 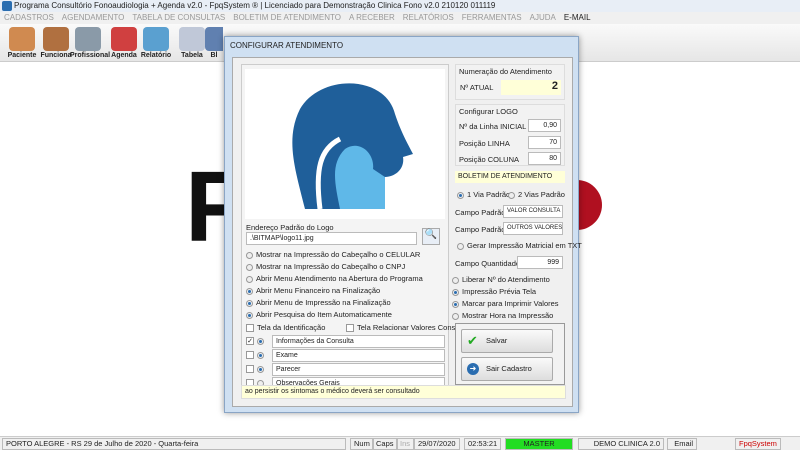 I want to click on toolbar-profissional: Profissional, so click(x=90, y=43).